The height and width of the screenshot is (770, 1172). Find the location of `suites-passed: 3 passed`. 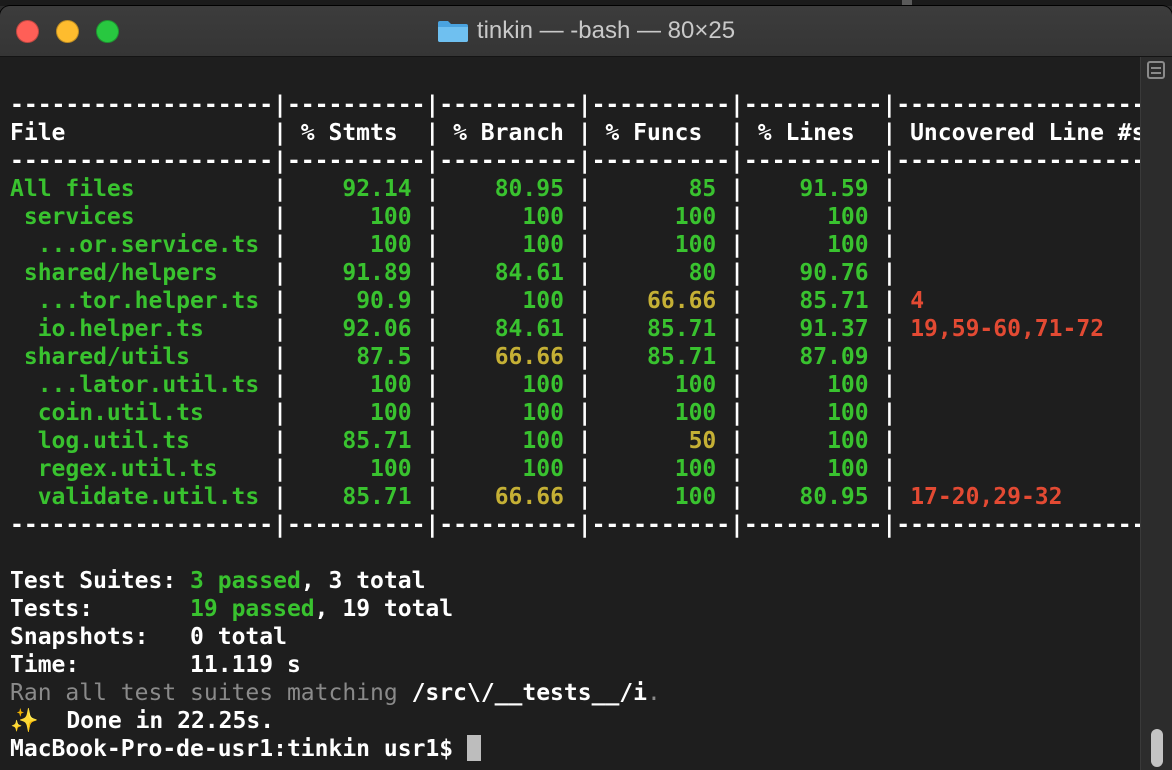

suites-passed: 3 passed is located at coordinates (245, 581).